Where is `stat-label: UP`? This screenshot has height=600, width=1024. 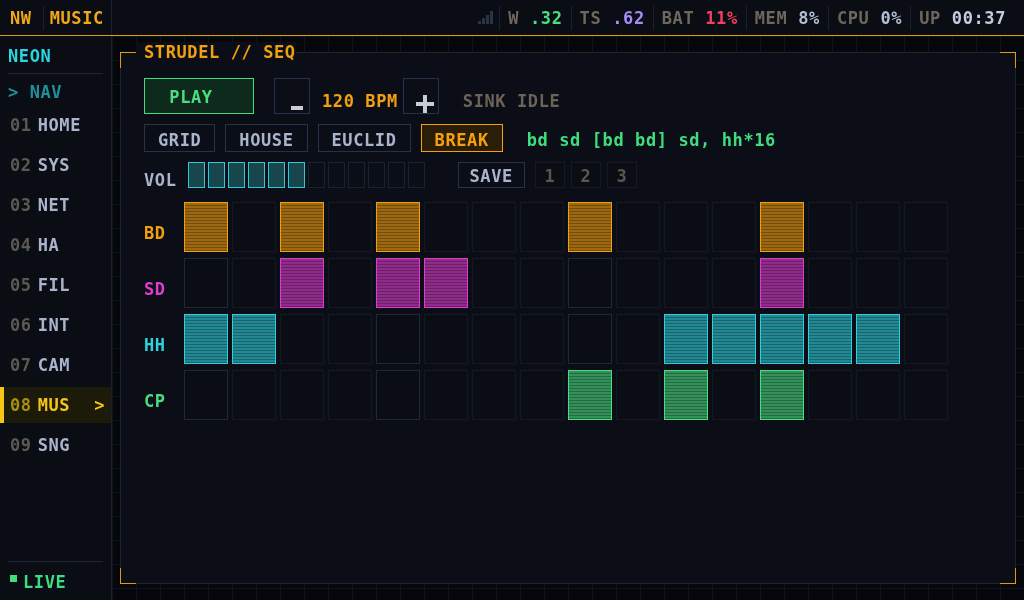 stat-label: UP is located at coordinates (930, 17).